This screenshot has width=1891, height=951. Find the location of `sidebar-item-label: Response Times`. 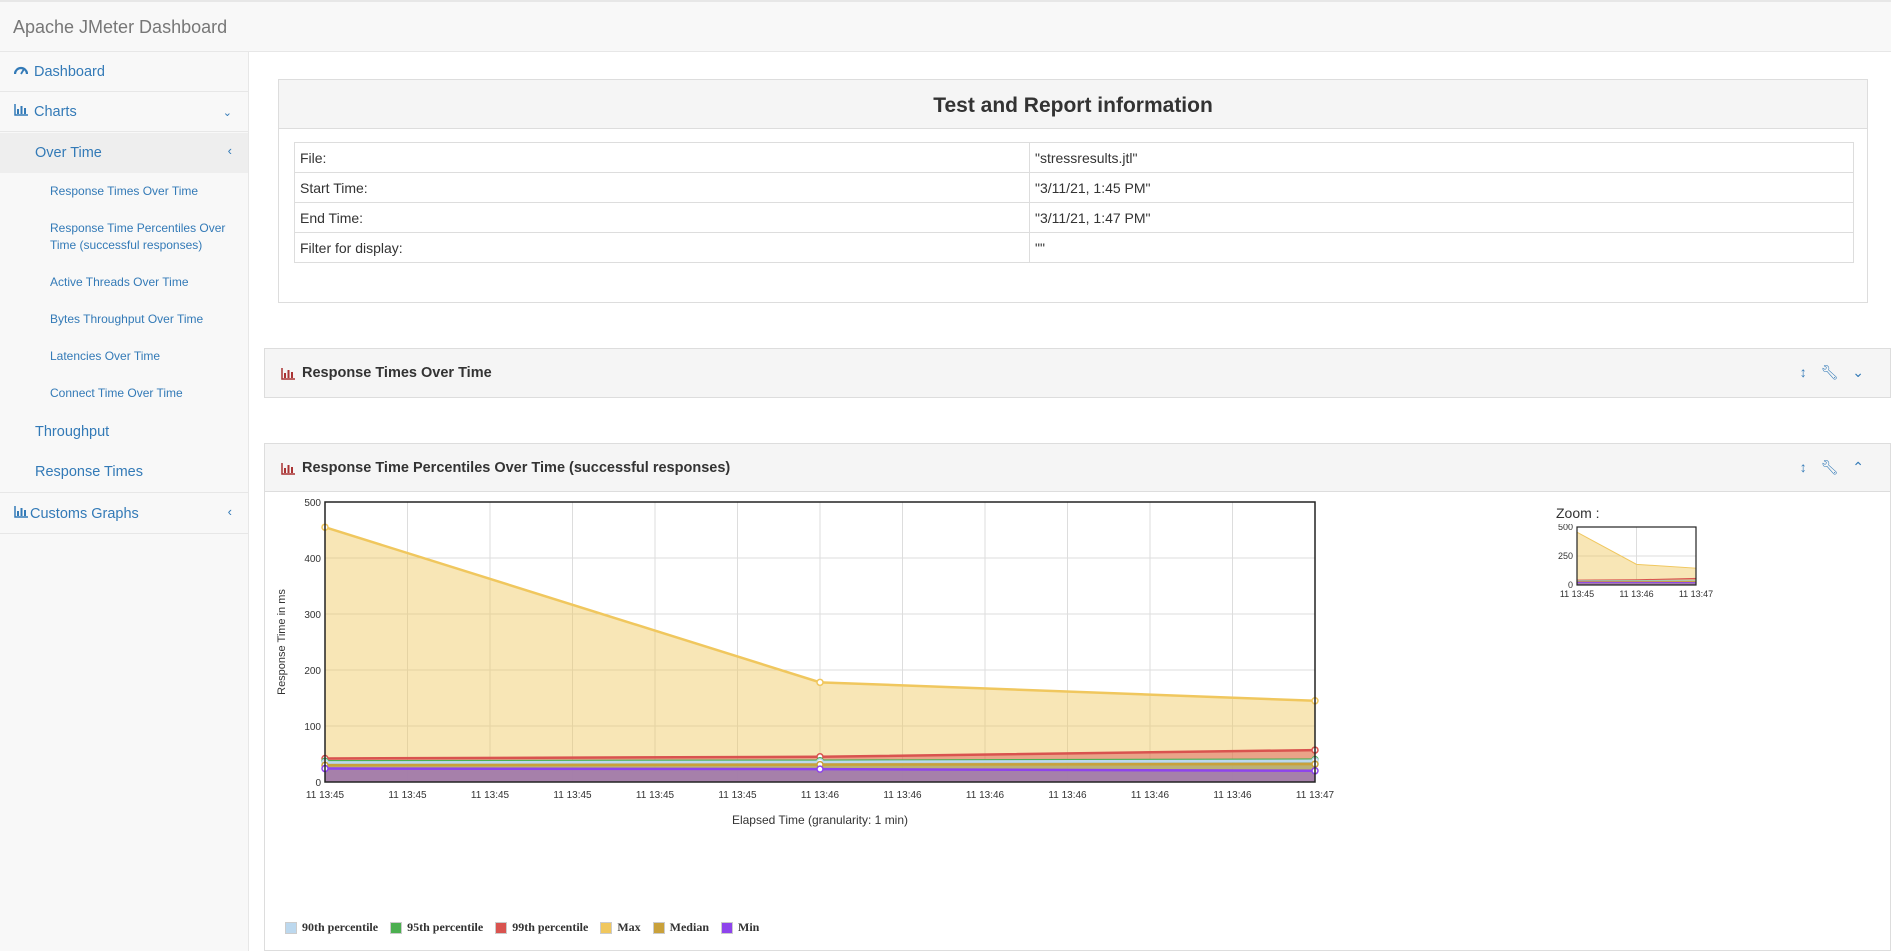

sidebar-item-label: Response Times is located at coordinates (89, 472).